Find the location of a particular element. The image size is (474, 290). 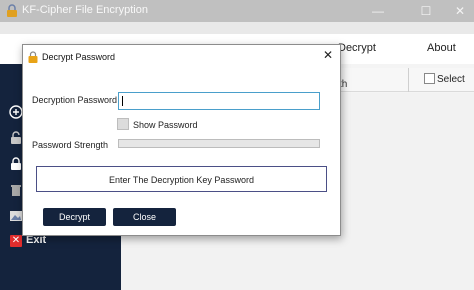

text-caret is located at coordinates (122, 101).